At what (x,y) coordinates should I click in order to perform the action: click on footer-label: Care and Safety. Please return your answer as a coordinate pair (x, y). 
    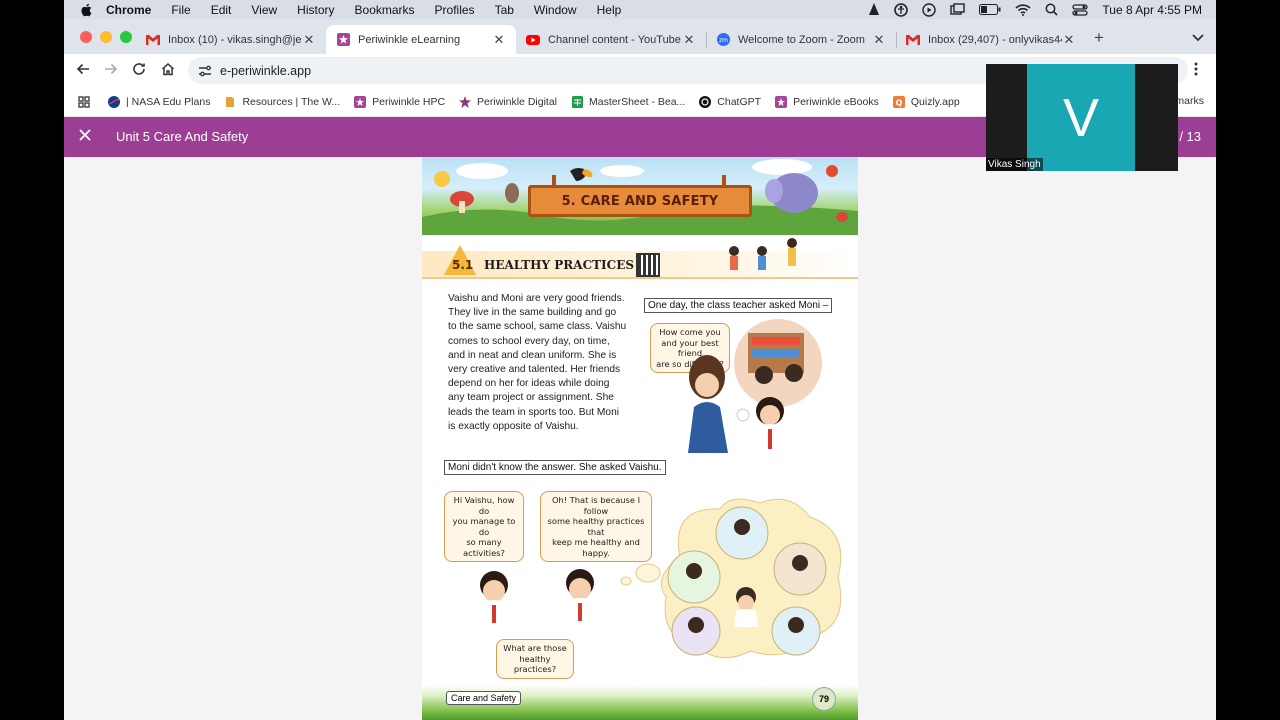
    Looking at the image, I should click on (484, 698).